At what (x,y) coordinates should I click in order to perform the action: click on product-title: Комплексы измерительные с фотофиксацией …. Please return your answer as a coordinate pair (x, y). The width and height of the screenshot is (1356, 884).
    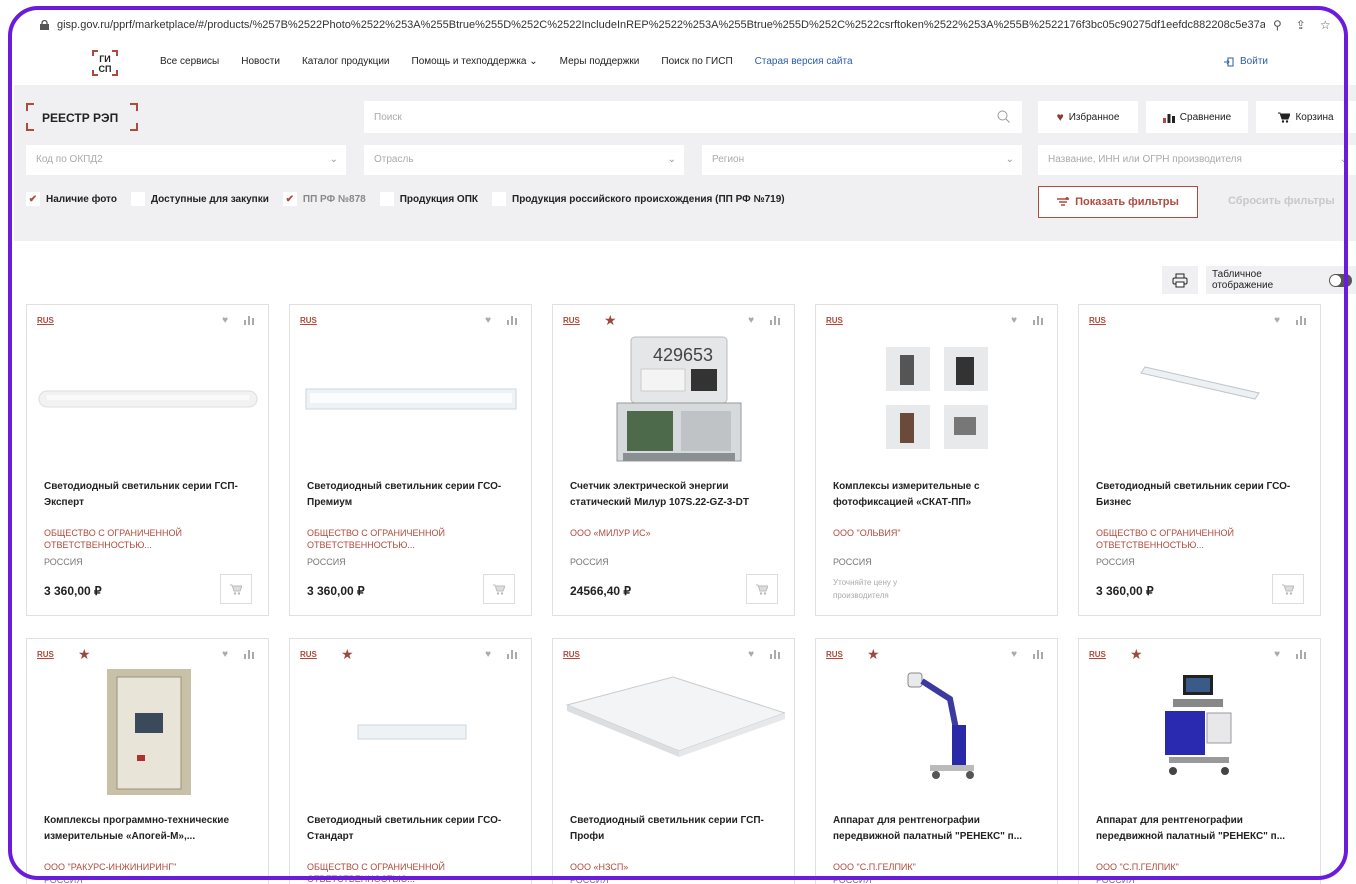
    Looking at the image, I should click on (938, 495).